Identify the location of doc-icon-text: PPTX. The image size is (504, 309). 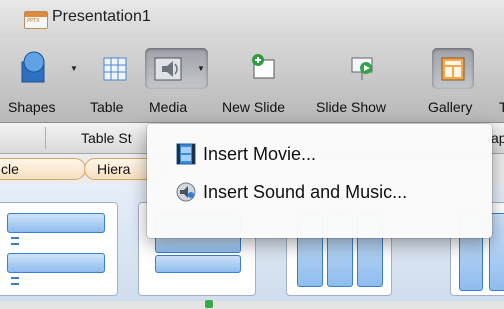
(33, 21).